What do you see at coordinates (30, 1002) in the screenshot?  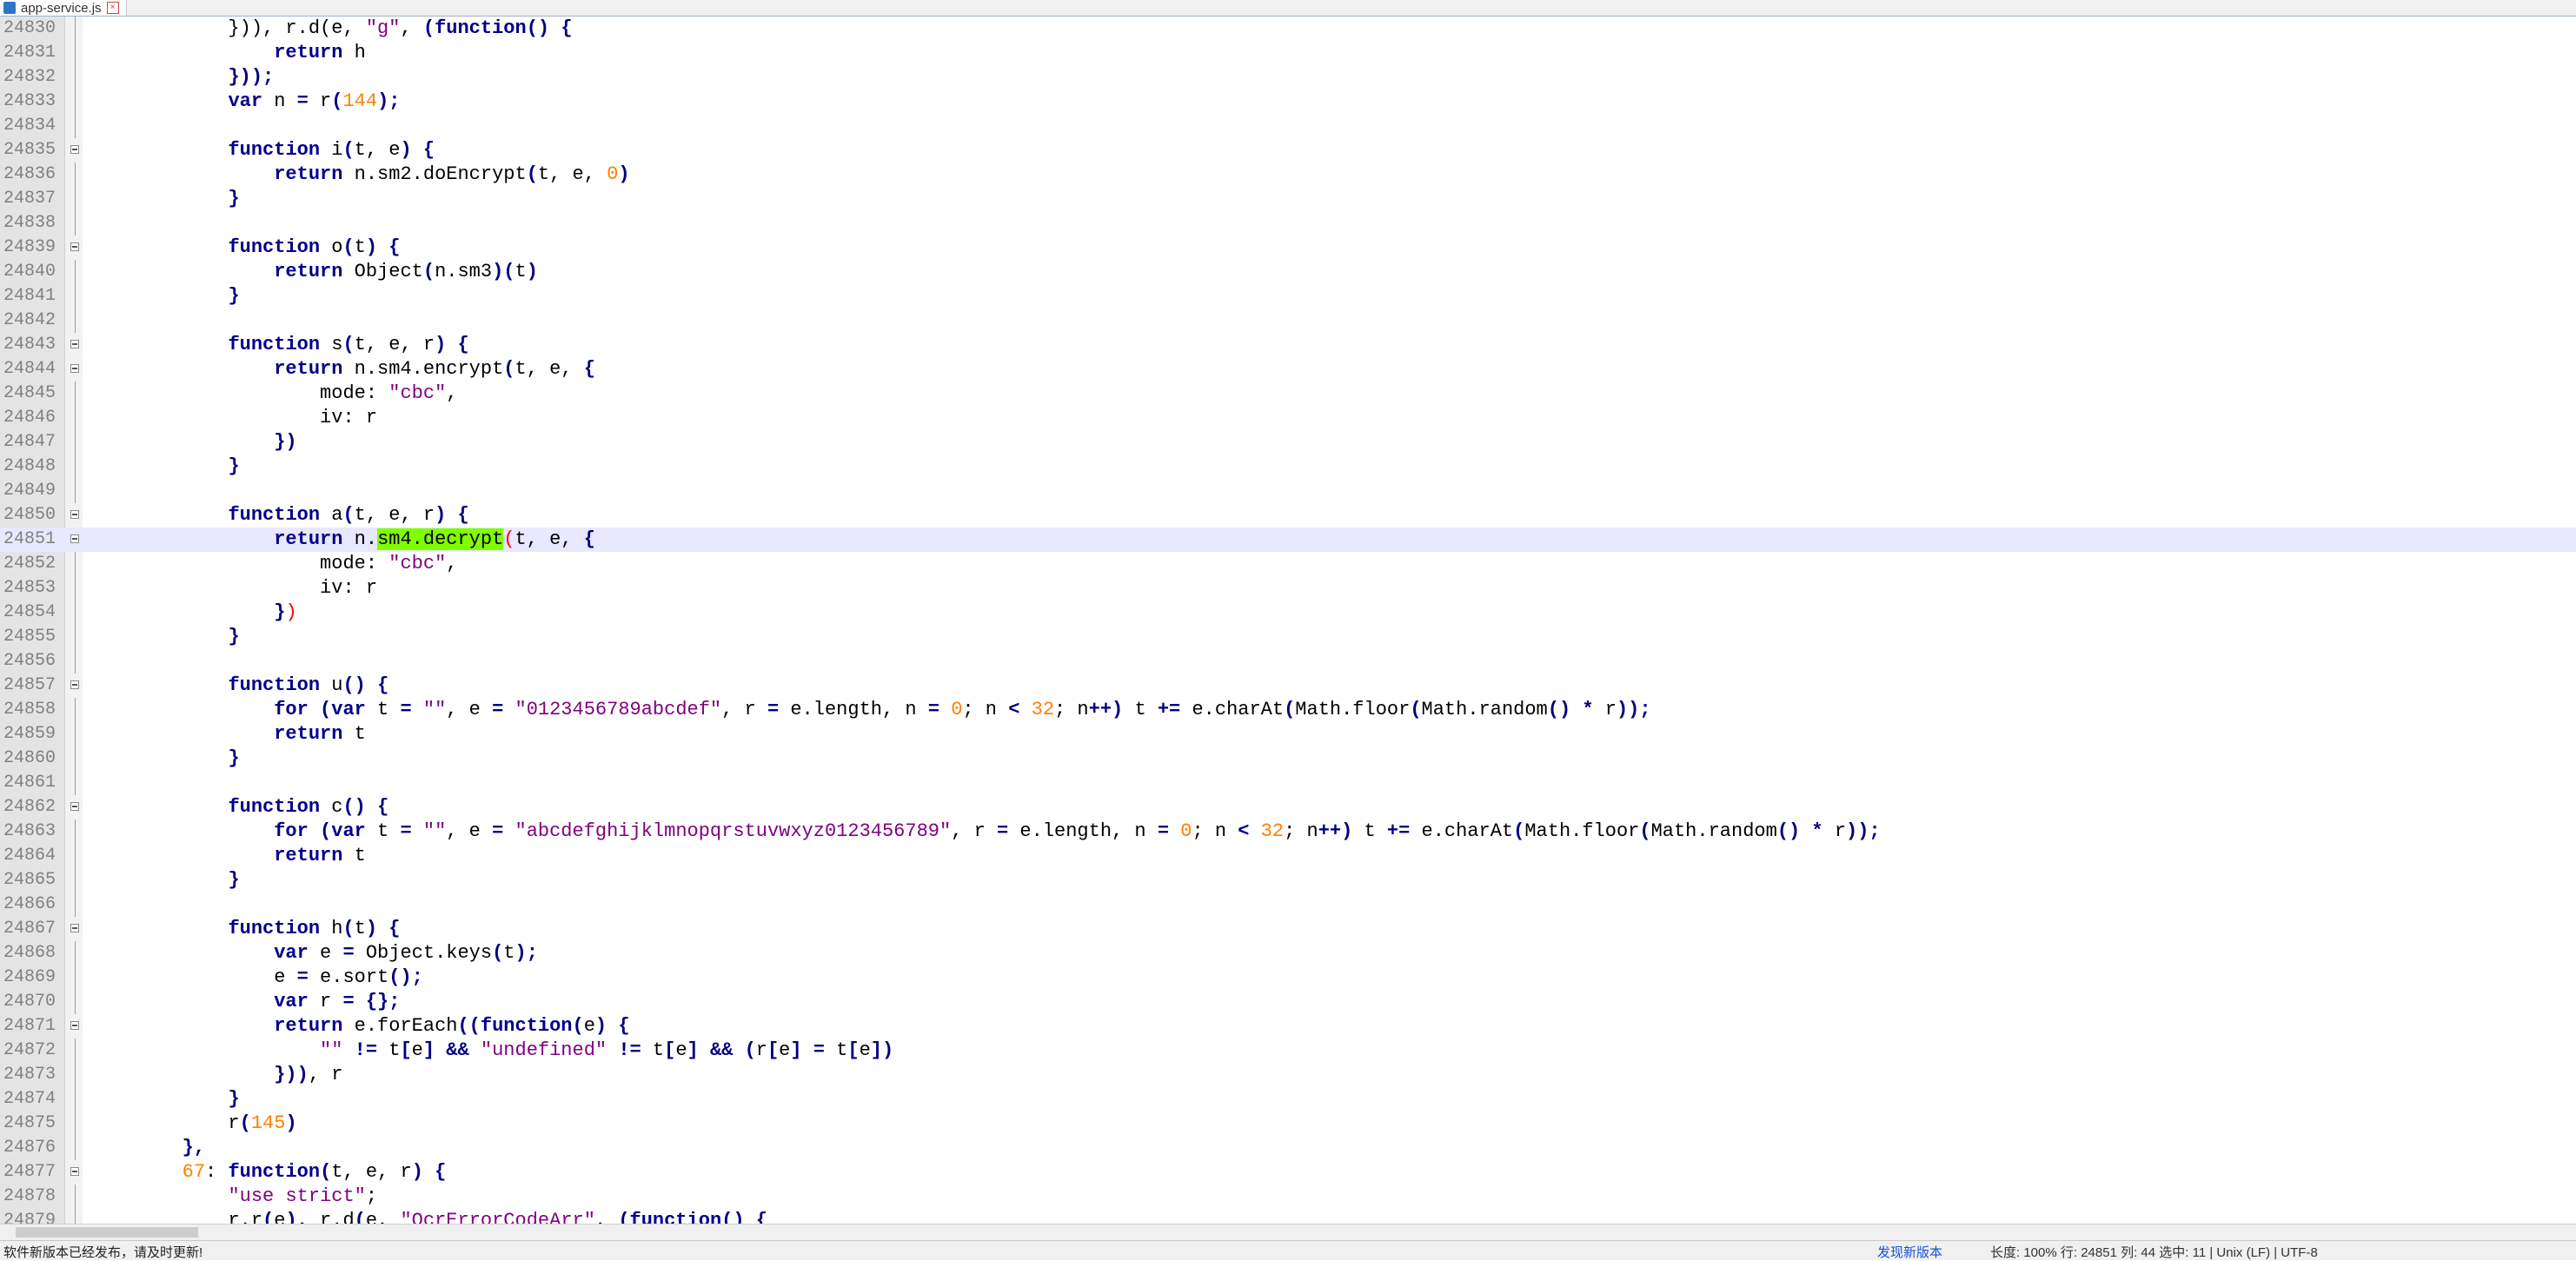 I see `line-number: 24870` at bounding box center [30, 1002].